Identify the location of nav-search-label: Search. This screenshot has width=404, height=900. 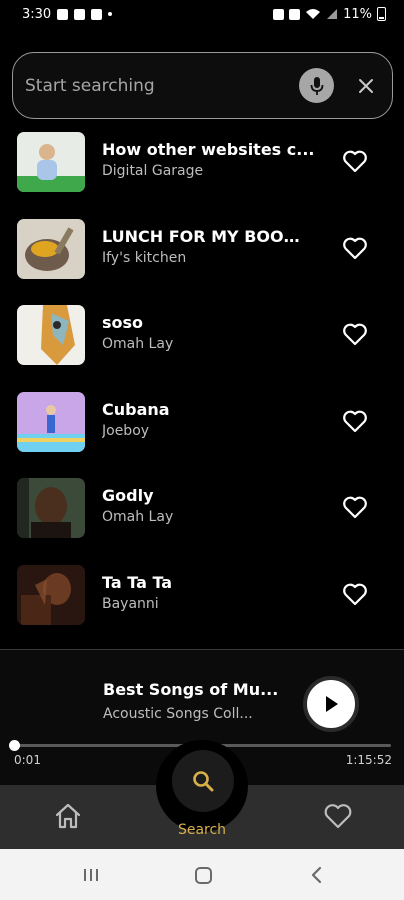
(202, 830).